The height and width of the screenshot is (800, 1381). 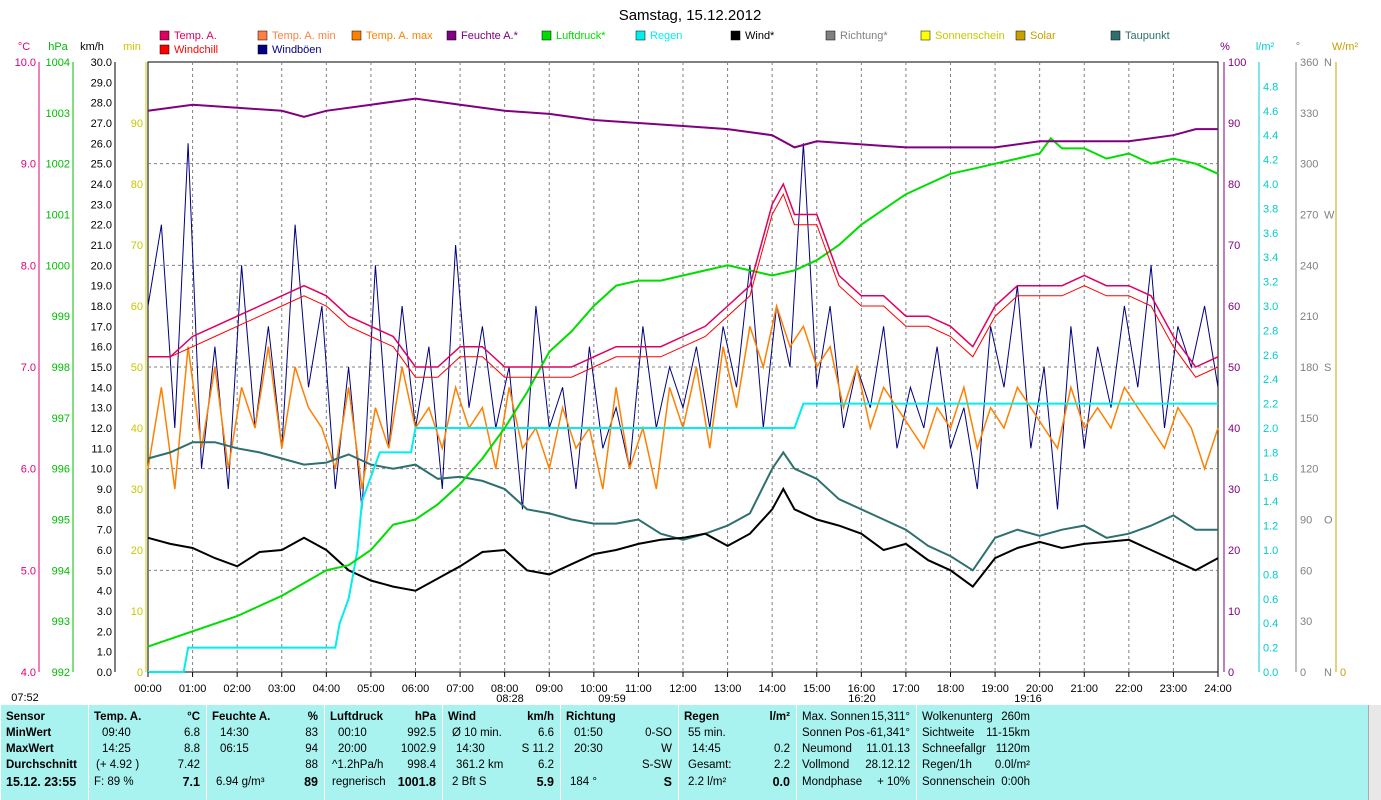 I want to click on pressure-head: Luftdruck, so click(x=357, y=717).